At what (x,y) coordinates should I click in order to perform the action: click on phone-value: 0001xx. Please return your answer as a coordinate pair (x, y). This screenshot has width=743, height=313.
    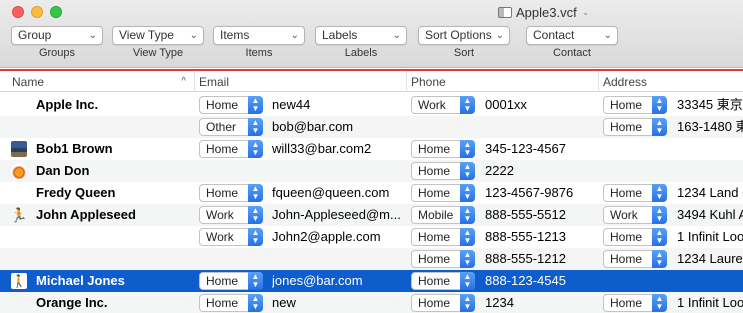
    Looking at the image, I should click on (541, 105).